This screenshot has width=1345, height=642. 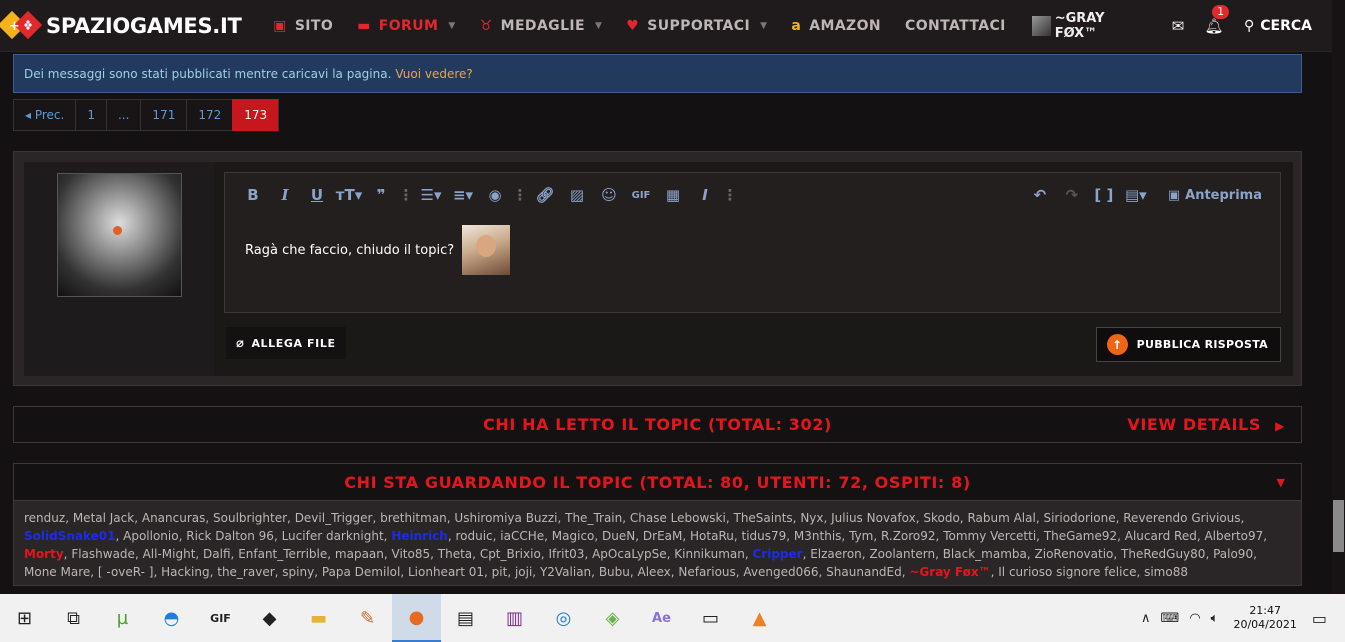 I want to click on task-view-icon: ⧉, so click(x=73, y=618).